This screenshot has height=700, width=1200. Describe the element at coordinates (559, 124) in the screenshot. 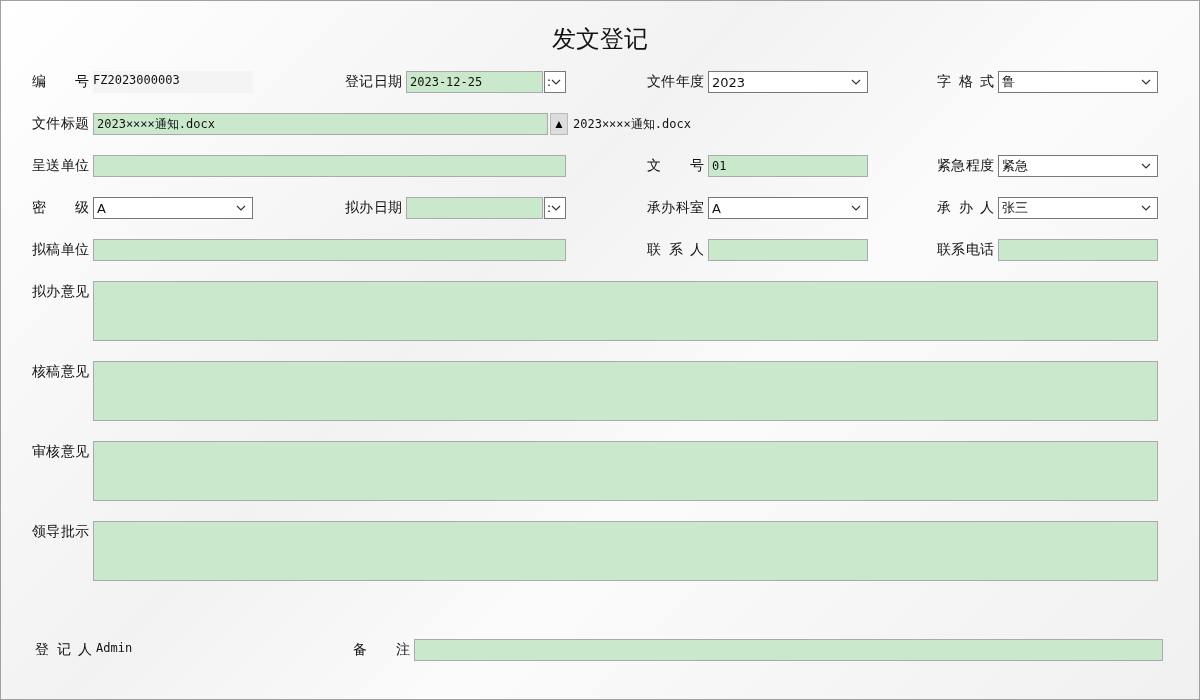

I see `upload-button: ▲` at that location.